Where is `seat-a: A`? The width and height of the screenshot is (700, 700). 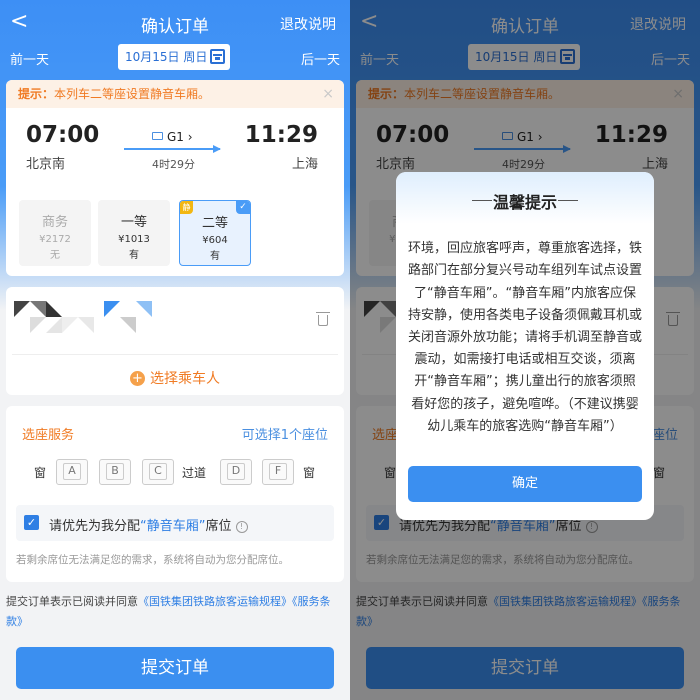
seat-a: A is located at coordinates (72, 472).